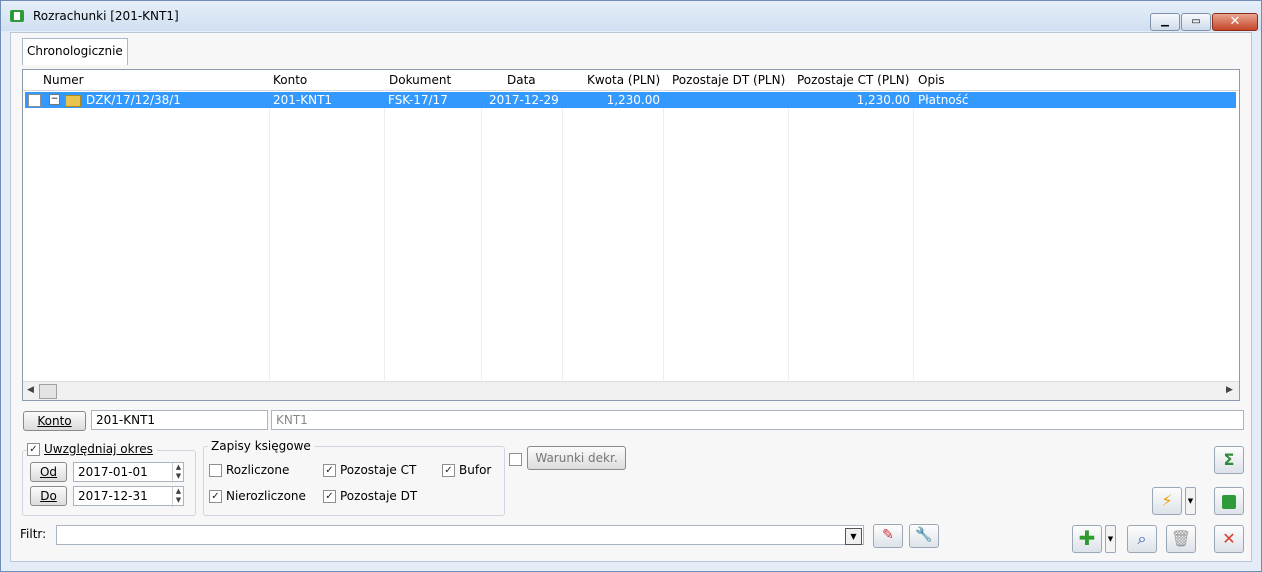  I want to click on minimize-button: ▁, so click(1165, 22).